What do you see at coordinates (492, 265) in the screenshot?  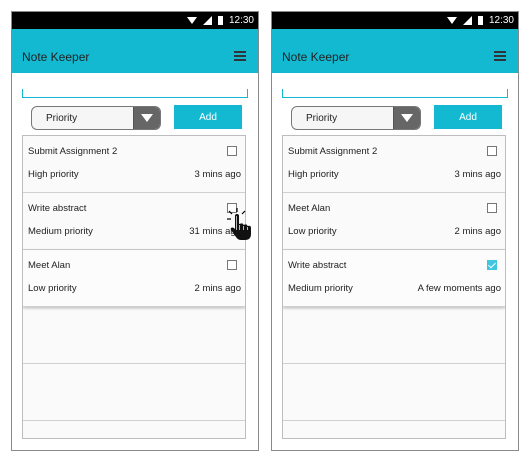 I see `note-checkbox-checked` at bounding box center [492, 265].